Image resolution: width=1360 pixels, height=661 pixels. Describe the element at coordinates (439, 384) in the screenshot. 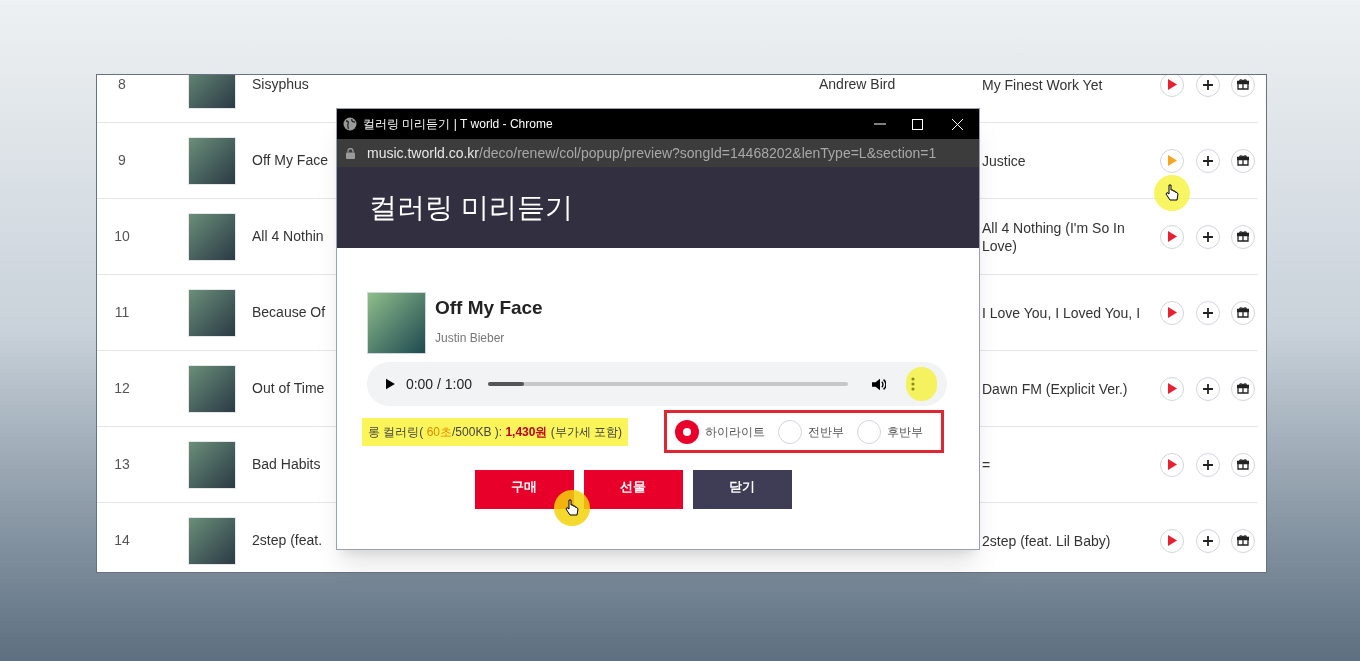

I see `playback-time: 0:00 / 1:00` at that location.